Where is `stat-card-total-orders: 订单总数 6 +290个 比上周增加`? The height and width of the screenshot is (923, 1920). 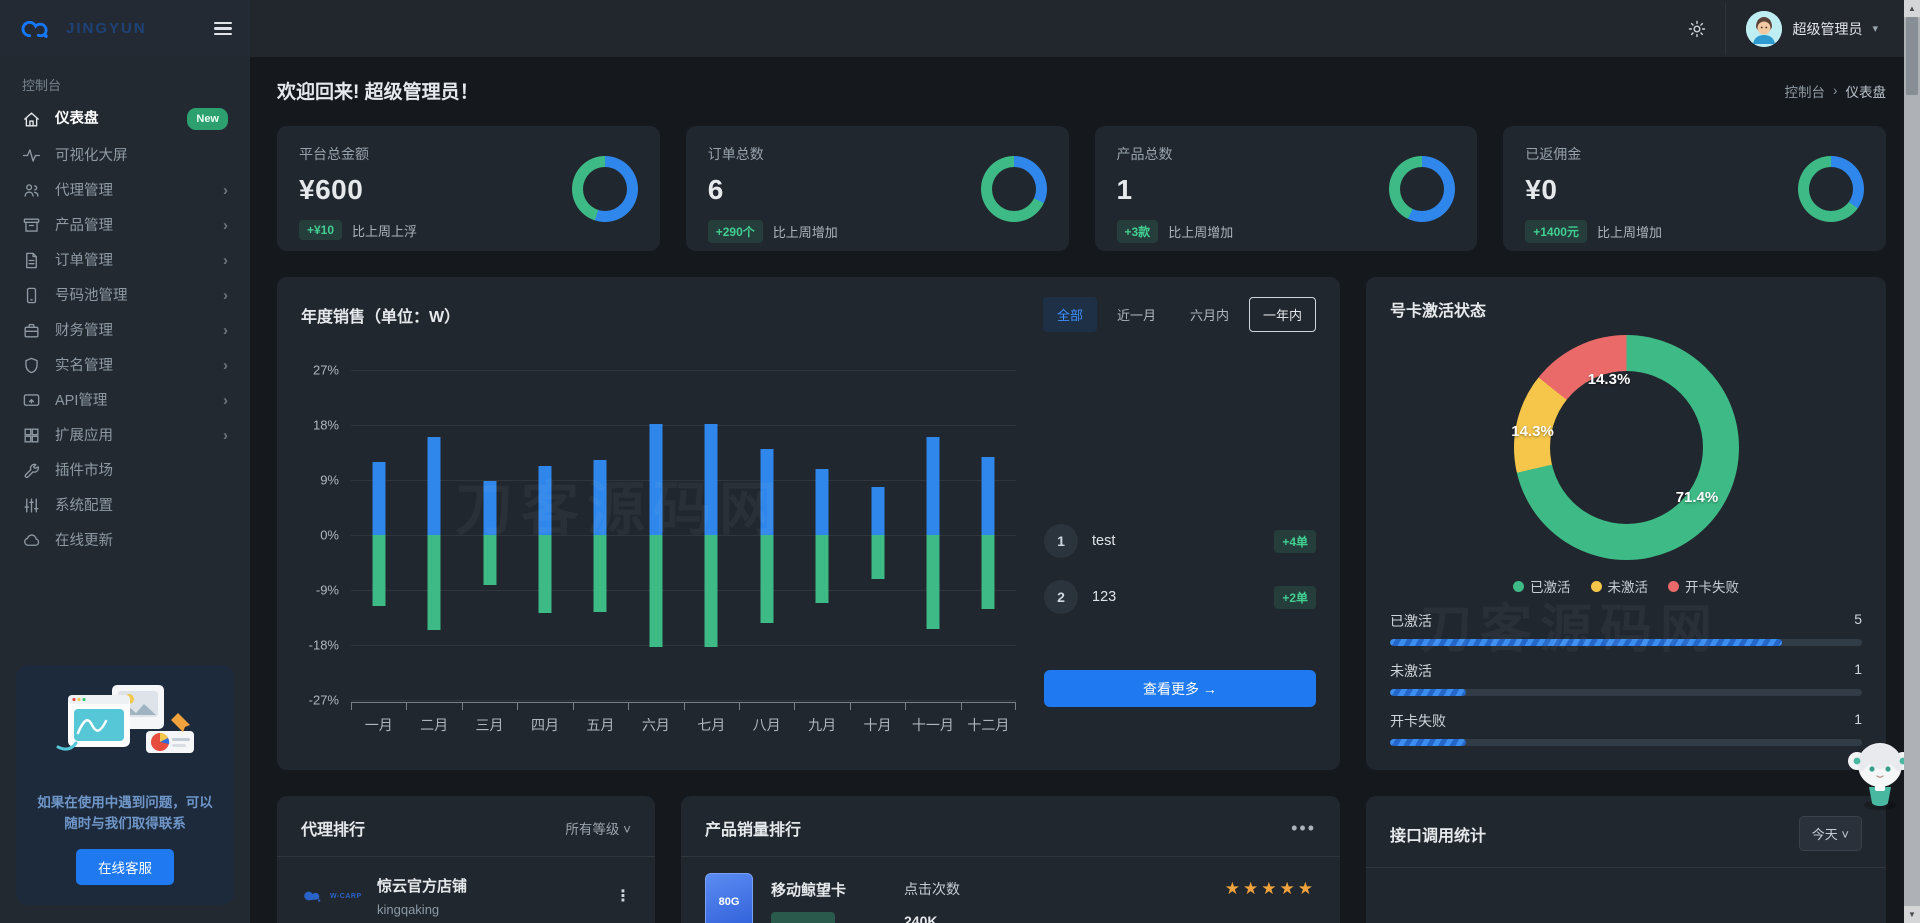 stat-card-total-orders: 订单总数 6 +290个 比上周增加 is located at coordinates (877, 188).